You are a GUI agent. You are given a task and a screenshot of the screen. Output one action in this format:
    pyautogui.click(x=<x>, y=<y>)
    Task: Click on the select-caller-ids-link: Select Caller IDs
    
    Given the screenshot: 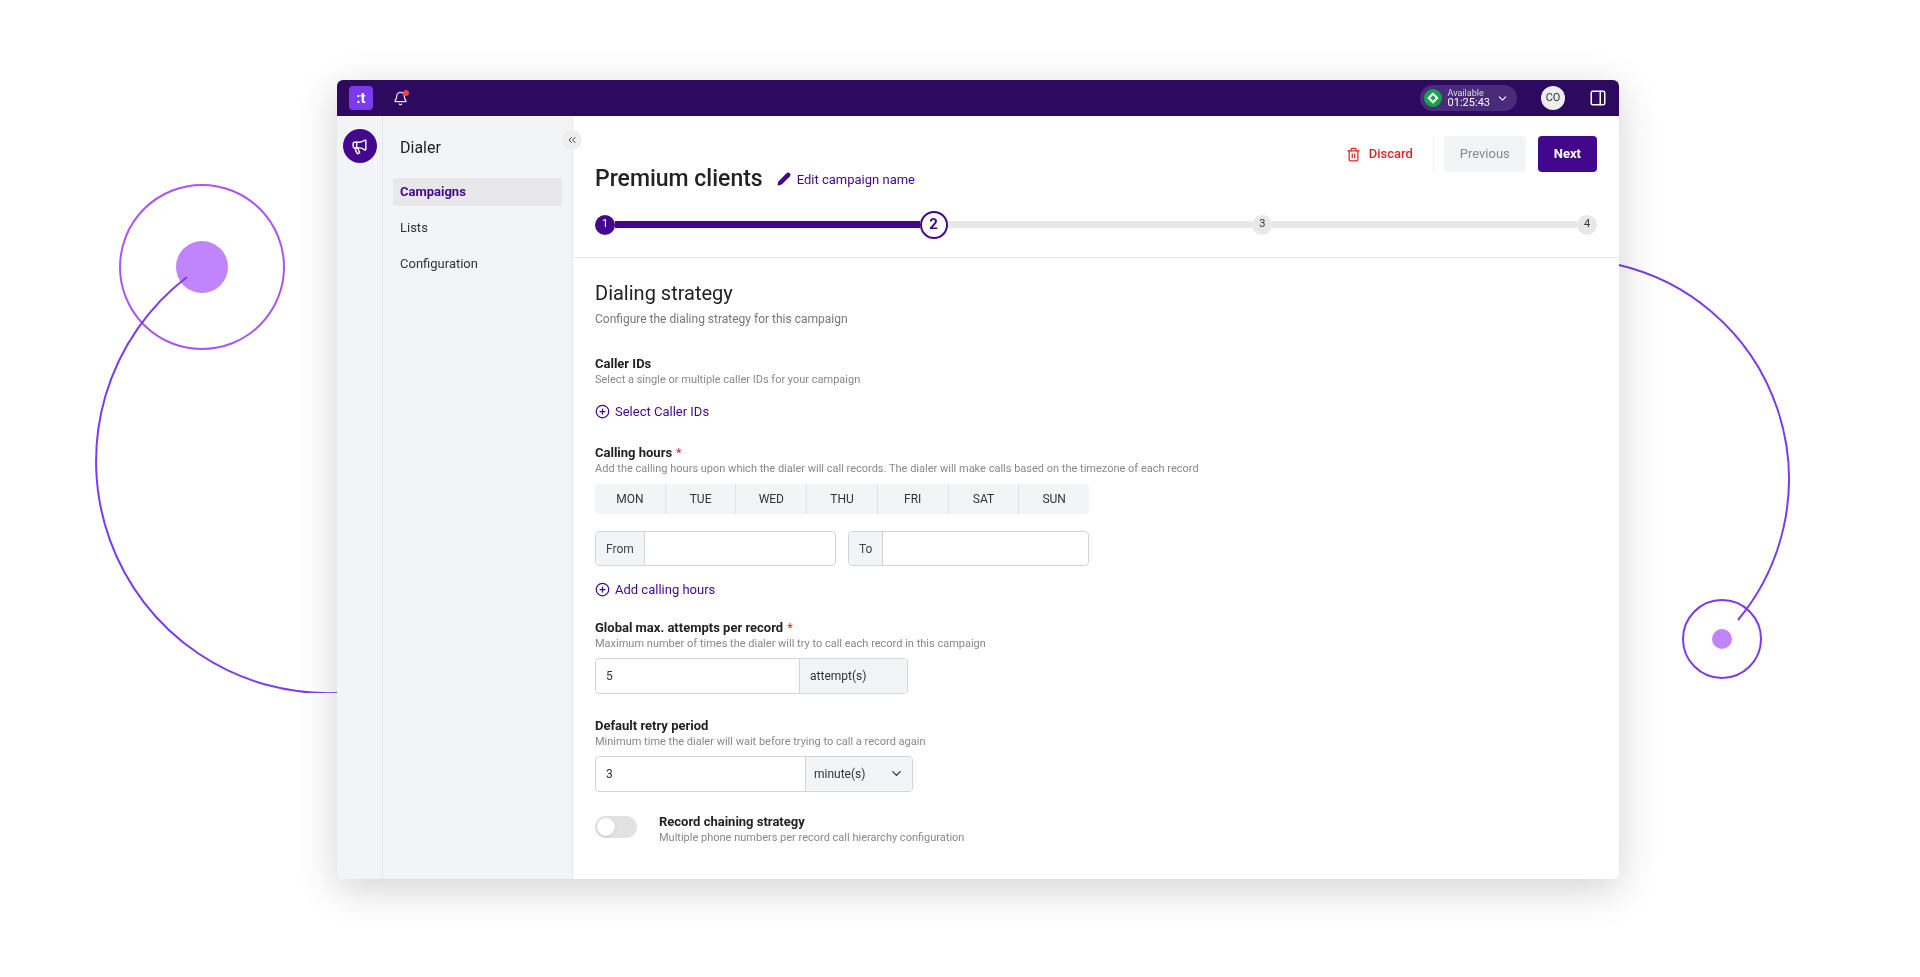 What is the action you would take?
    pyautogui.click(x=652, y=411)
    